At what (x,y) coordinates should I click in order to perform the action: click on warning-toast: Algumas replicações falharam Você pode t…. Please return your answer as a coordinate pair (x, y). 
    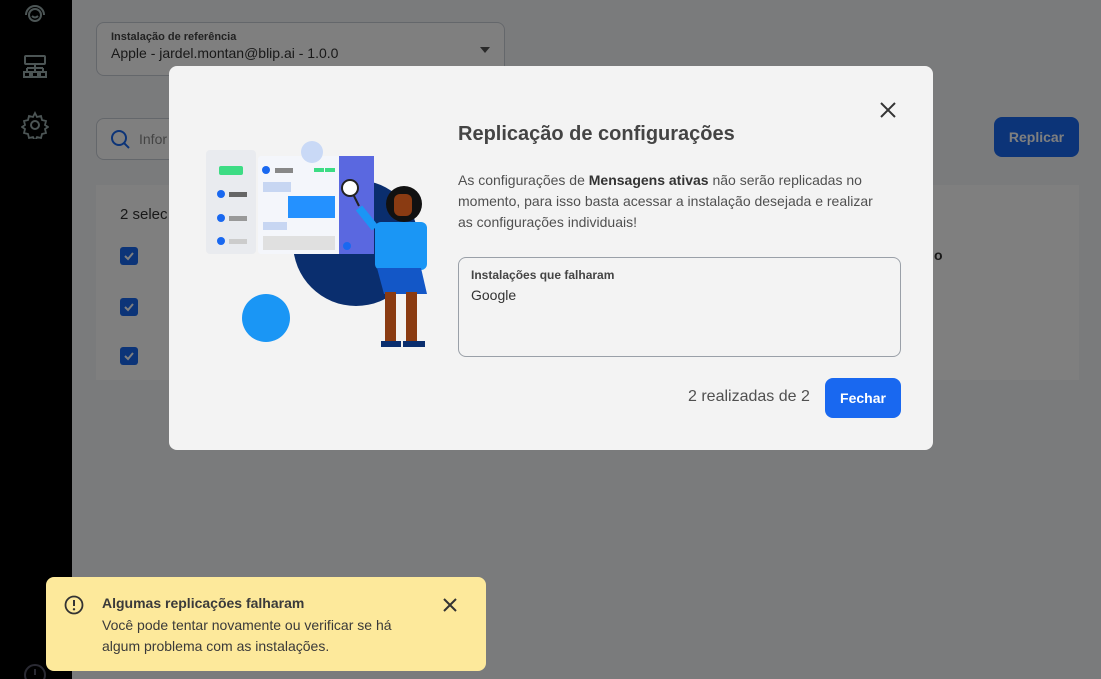
    Looking at the image, I should click on (266, 624).